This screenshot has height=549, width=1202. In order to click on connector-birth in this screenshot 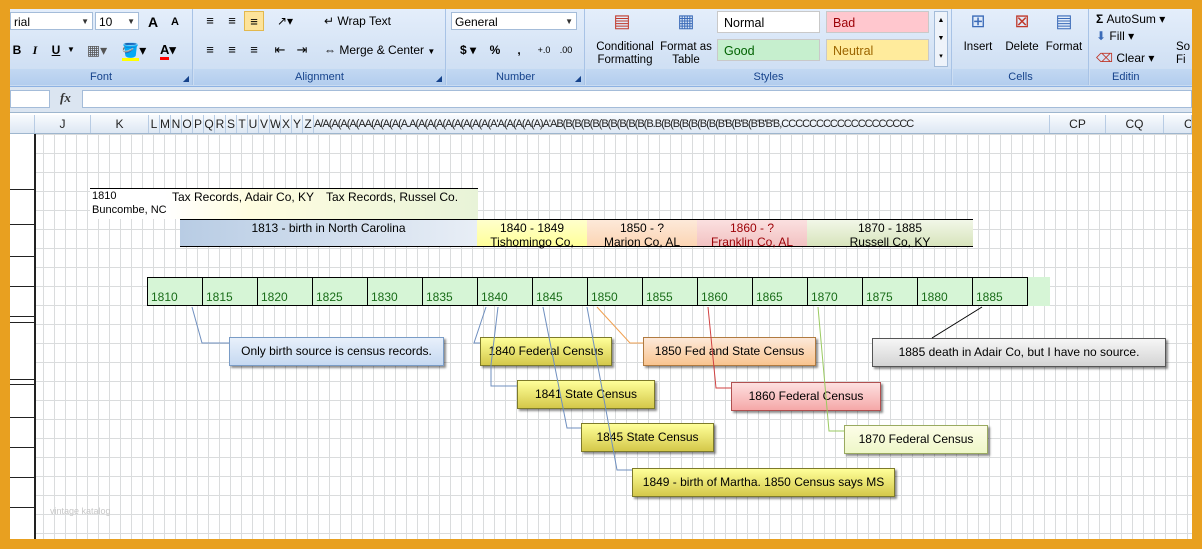, I will do `click(210, 325)`.